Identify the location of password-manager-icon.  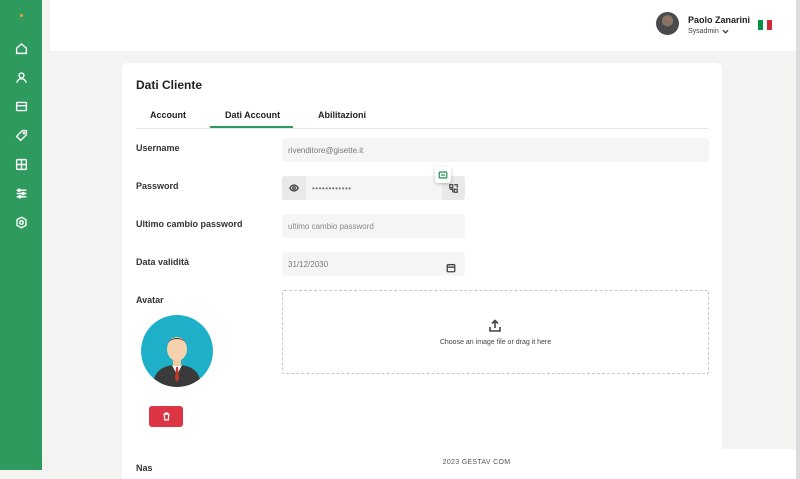
(443, 175).